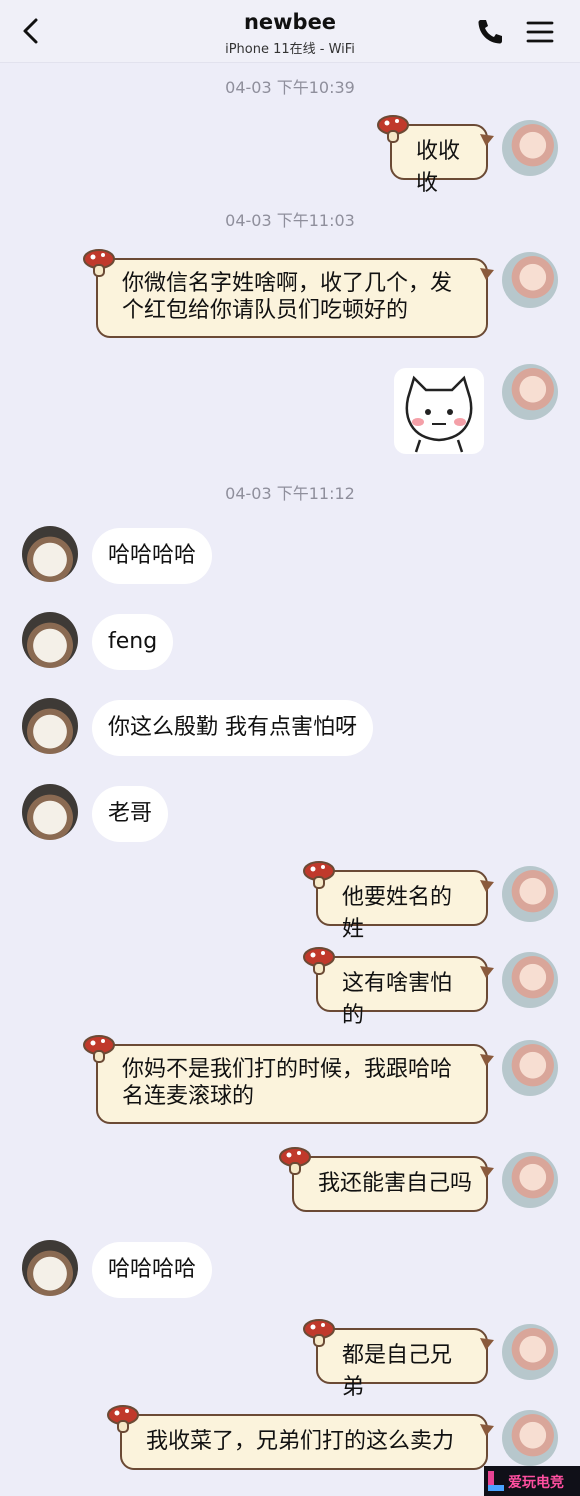 The image size is (580, 1496). I want to click on timestamp: 04-03 下午11:12, so click(290, 493).